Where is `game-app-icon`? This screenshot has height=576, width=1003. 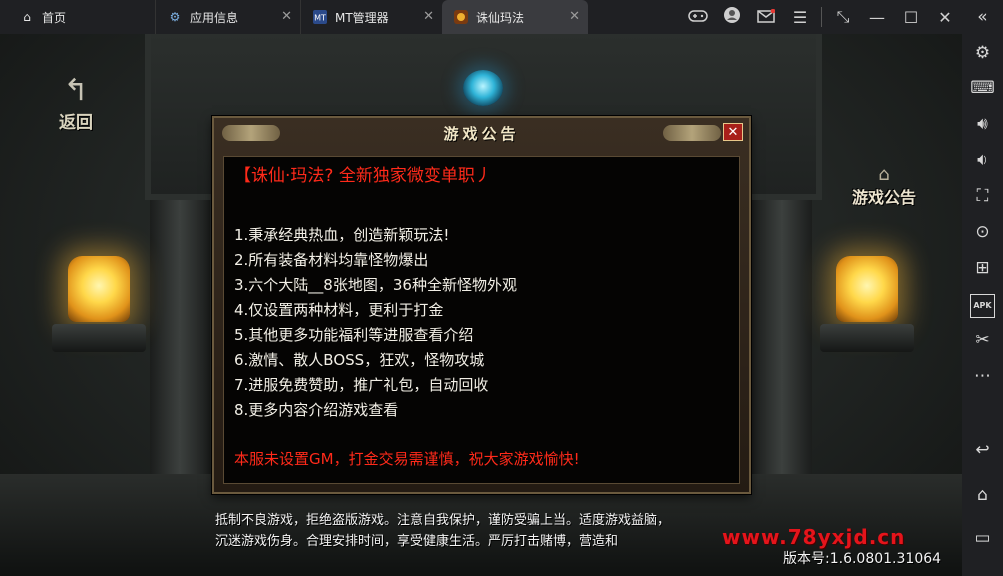 game-app-icon is located at coordinates (461, 17).